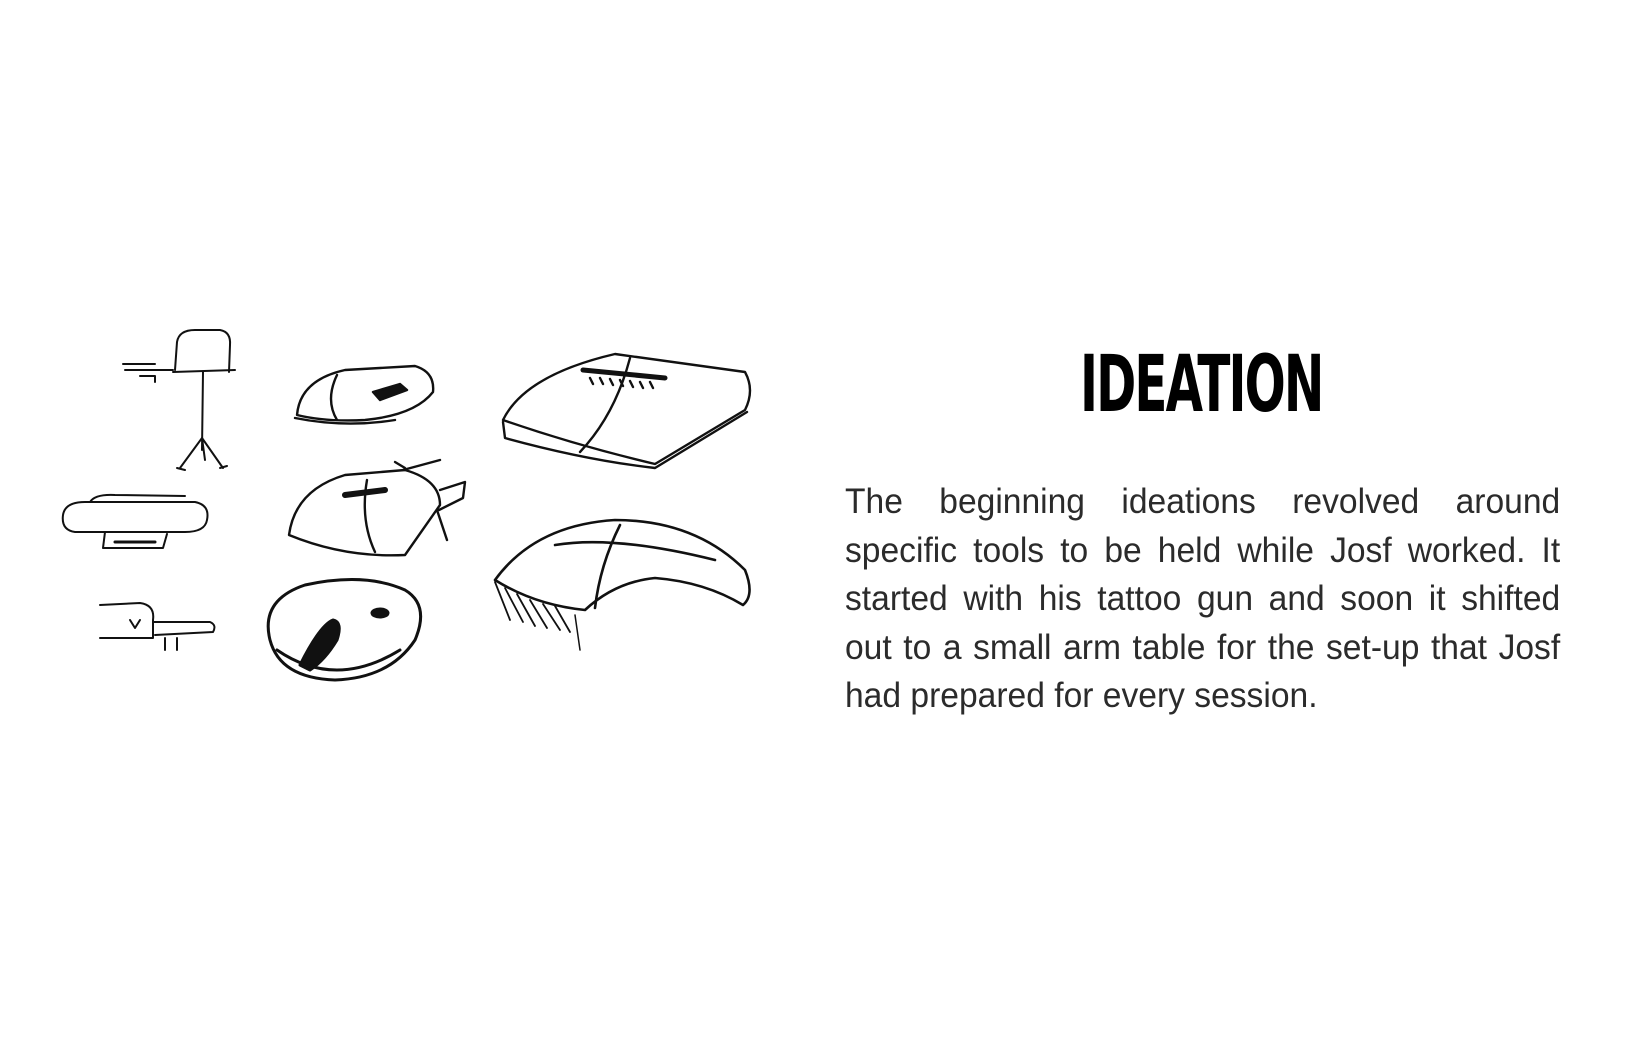 Image resolution: width=1632 pixels, height=1056 pixels. Describe the element at coordinates (157, 626) in the screenshot. I see `sketch-arm-rest` at that location.